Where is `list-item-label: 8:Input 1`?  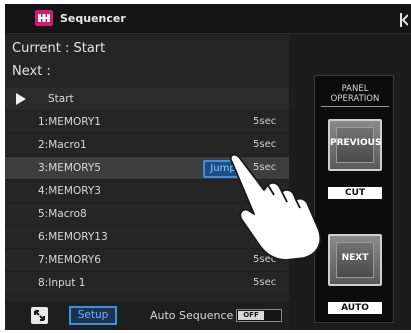
list-item-label: 8:Input 1 is located at coordinates (62, 283).